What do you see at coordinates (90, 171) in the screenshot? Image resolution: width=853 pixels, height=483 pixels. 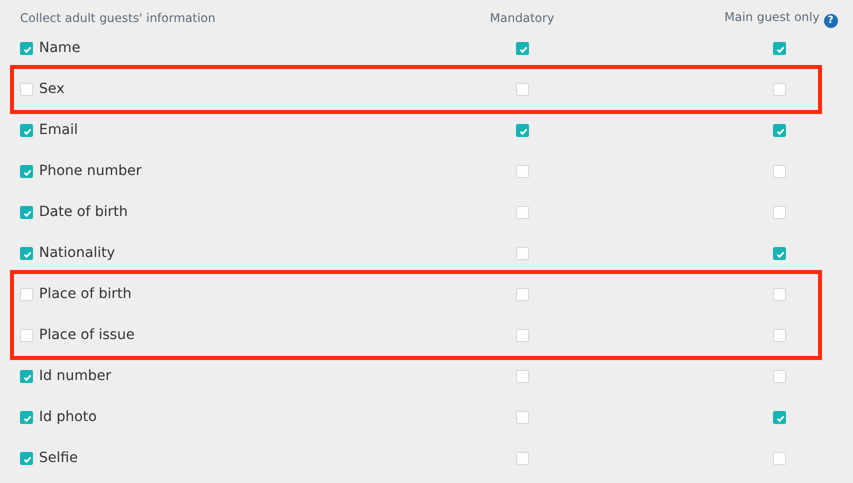 I see `field-label: Phone number` at bounding box center [90, 171].